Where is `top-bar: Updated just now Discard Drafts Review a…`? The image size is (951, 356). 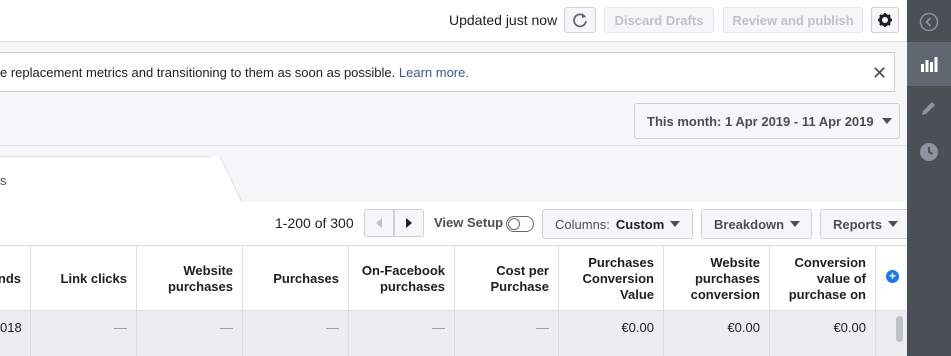 top-bar: Updated just now Discard Drafts Review a… is located at coordinates (453, 21).